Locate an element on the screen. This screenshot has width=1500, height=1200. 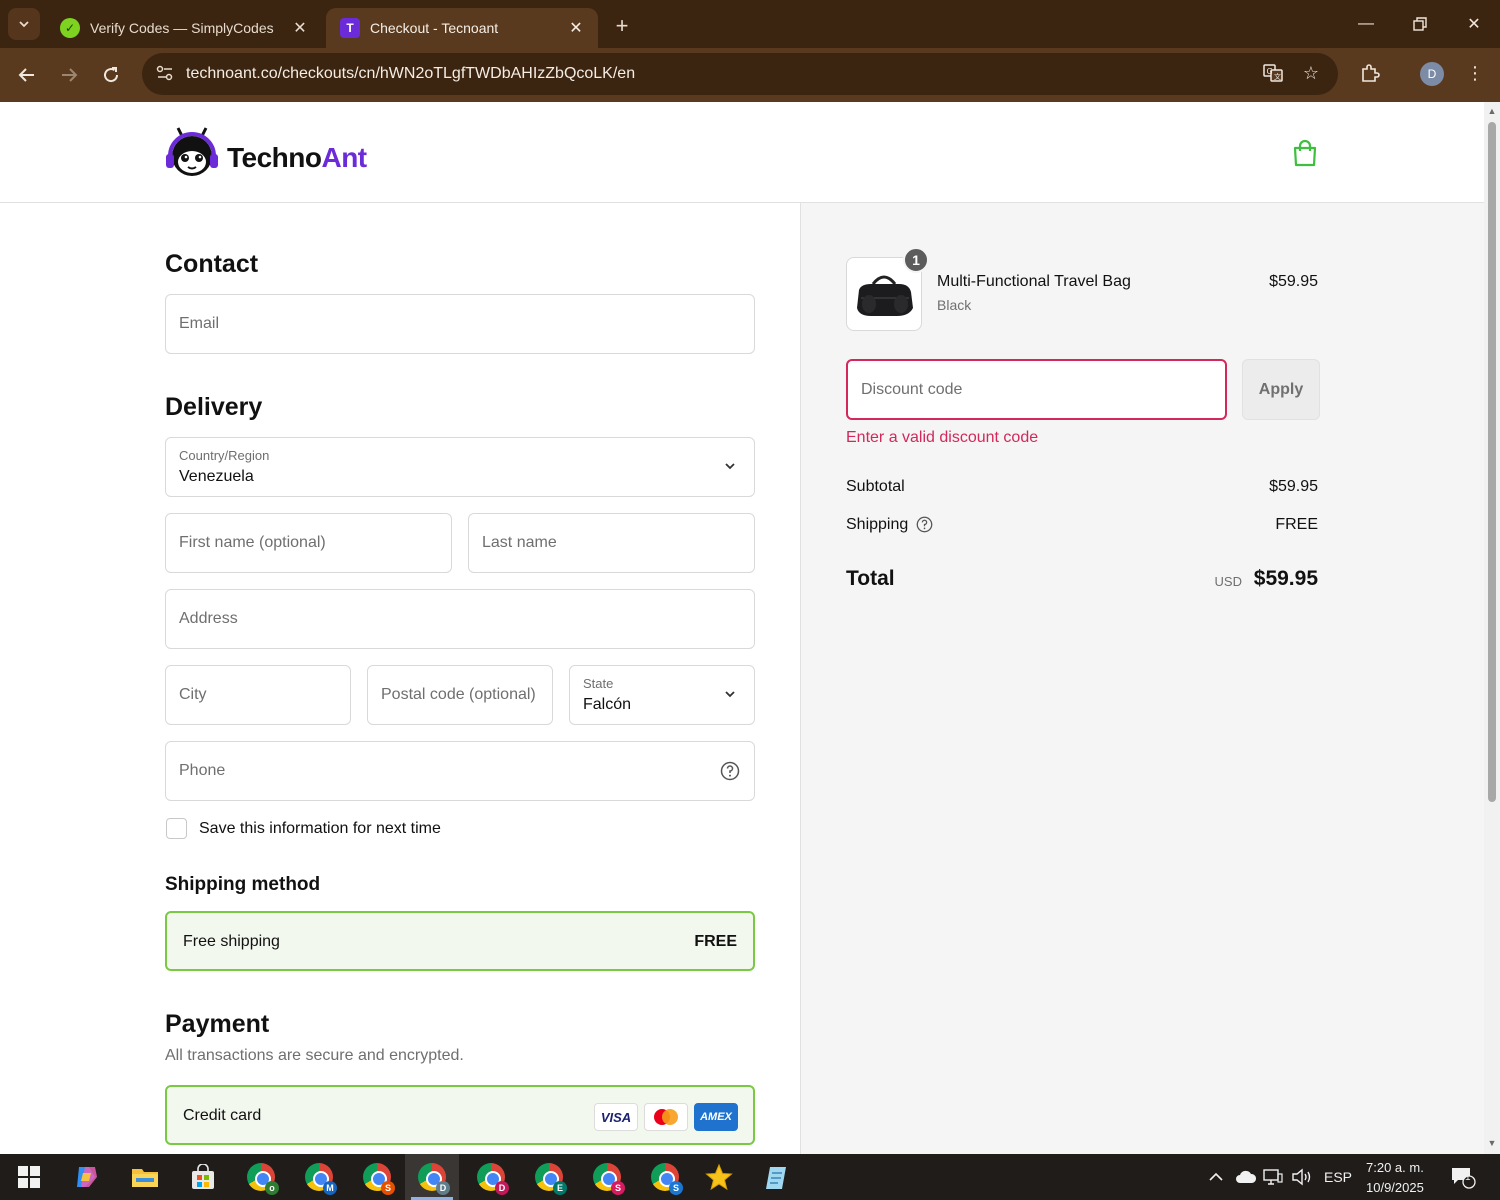
svg-text: 文 is located at coordinates (1277, 76).